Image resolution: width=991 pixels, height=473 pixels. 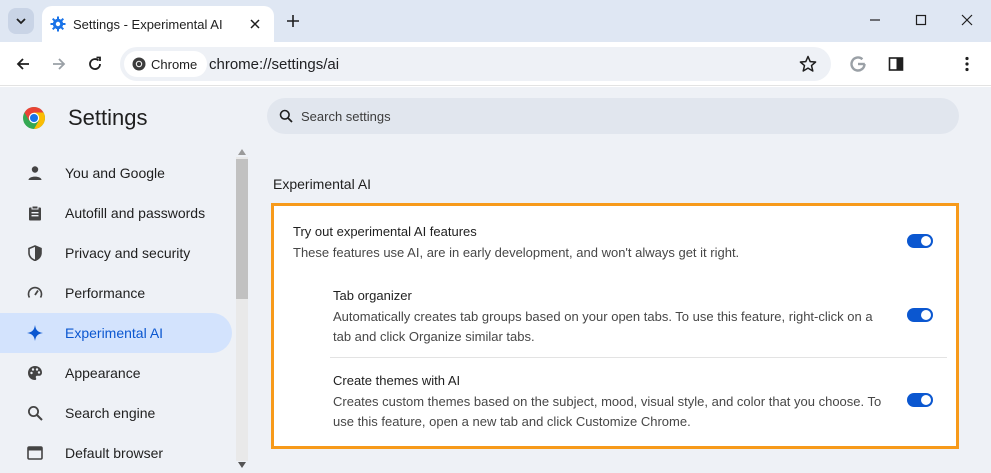 I want to click on sidebar-item-privacy: Privacy and security, so click(x=116, y=253).